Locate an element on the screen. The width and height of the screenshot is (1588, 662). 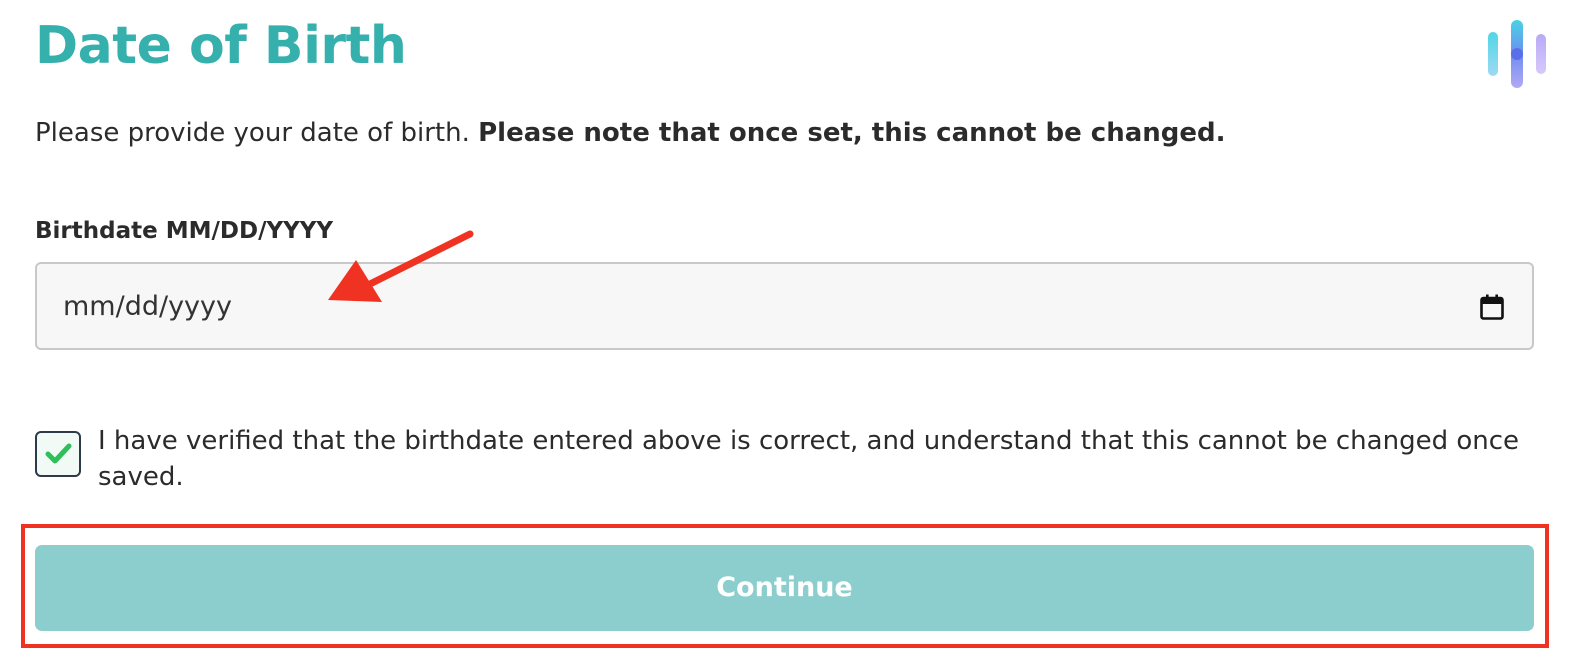
red-arrow-icon is located at coordinates (401, 266).